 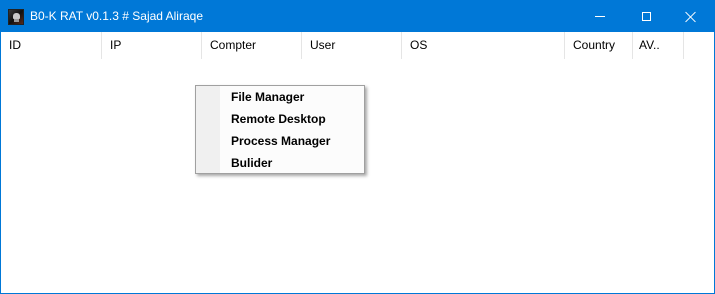 I want to click on maximize-icon, so click(x=646, y=16).